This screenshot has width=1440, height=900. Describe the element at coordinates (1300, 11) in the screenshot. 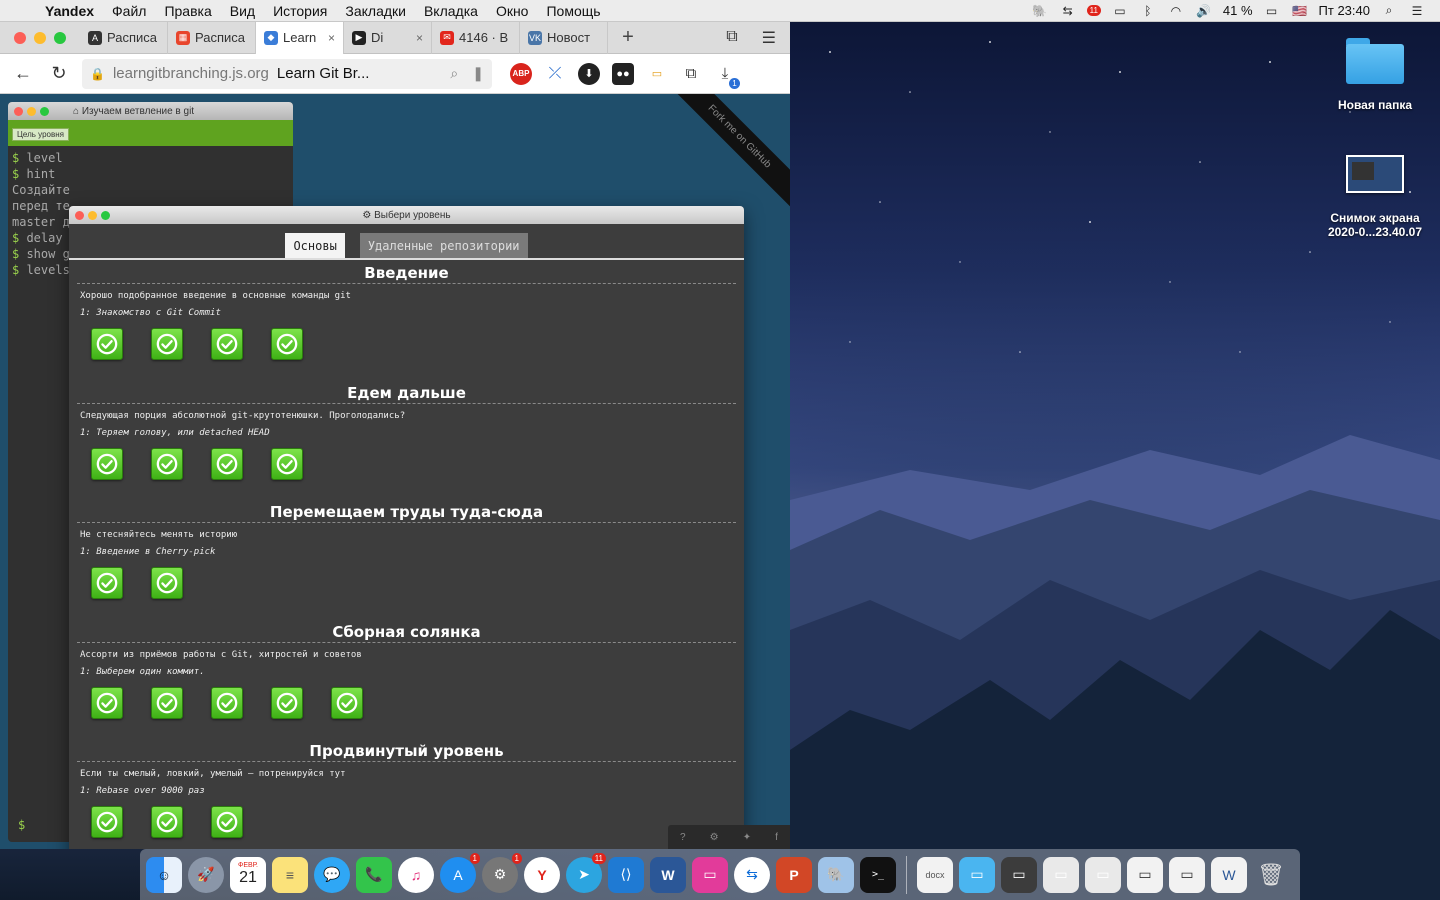

I see `flag-icon: 🇺🇸` at that location.